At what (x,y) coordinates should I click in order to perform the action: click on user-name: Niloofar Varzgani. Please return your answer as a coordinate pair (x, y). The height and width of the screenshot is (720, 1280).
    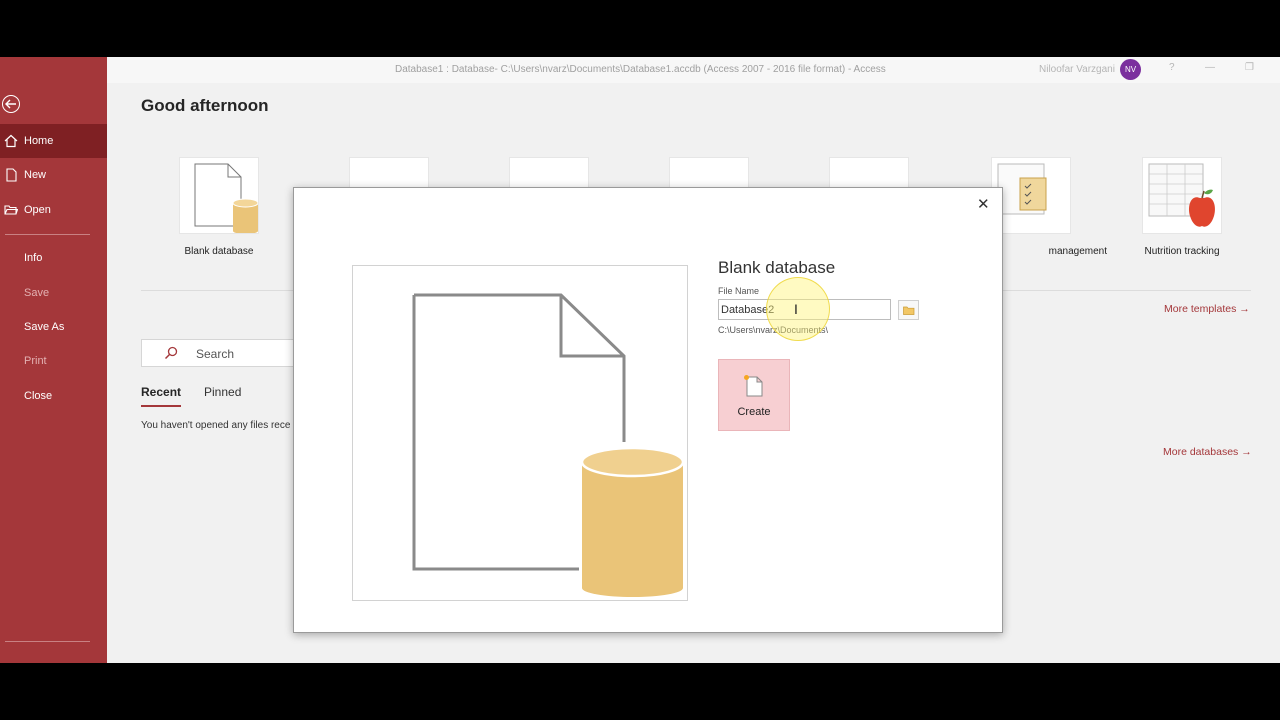
    Looking at the image, I should click on (1077, 69).